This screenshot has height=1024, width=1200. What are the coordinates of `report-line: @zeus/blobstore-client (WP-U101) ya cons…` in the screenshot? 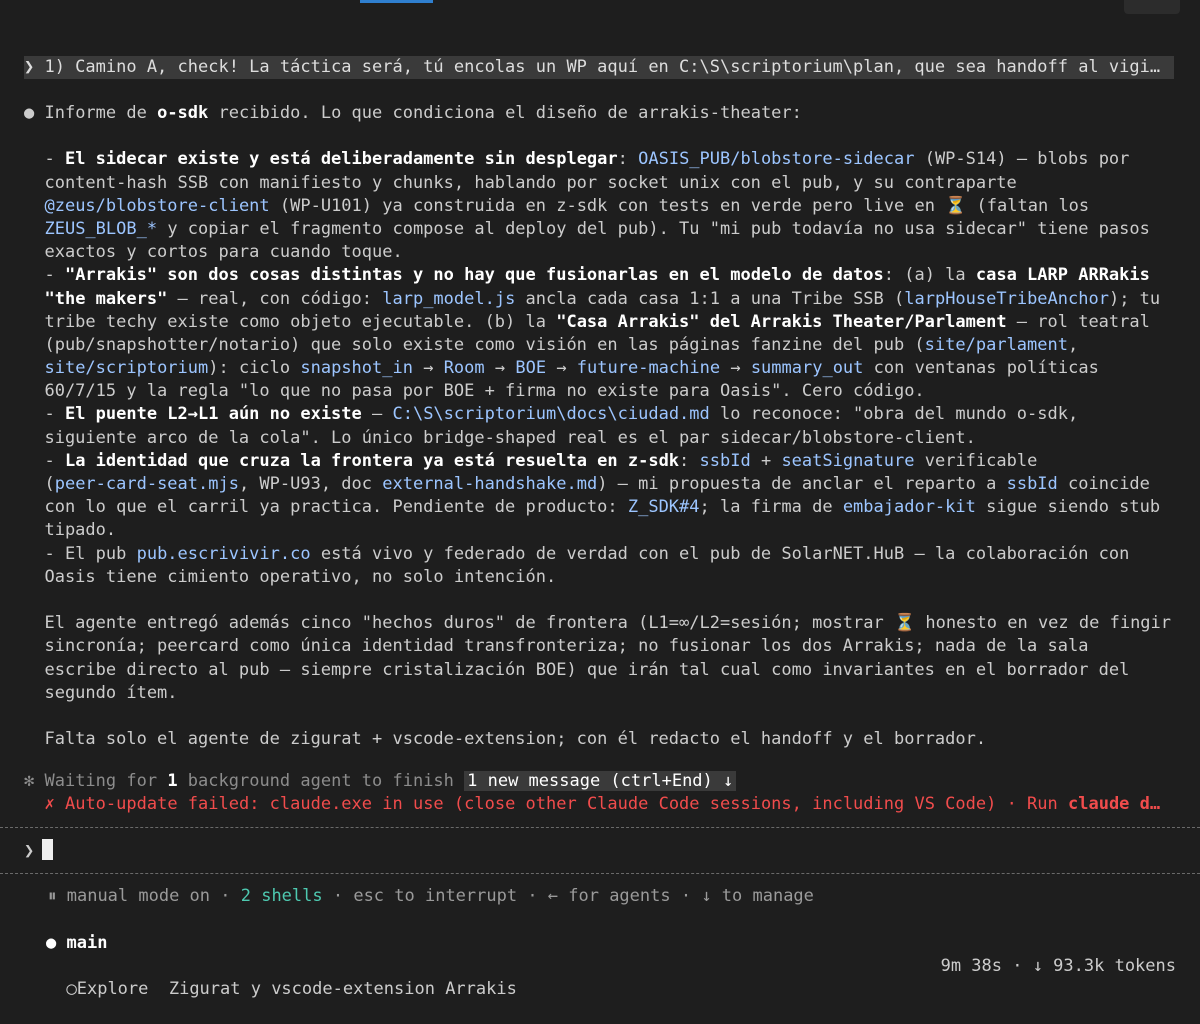 It's located at (567, 205).